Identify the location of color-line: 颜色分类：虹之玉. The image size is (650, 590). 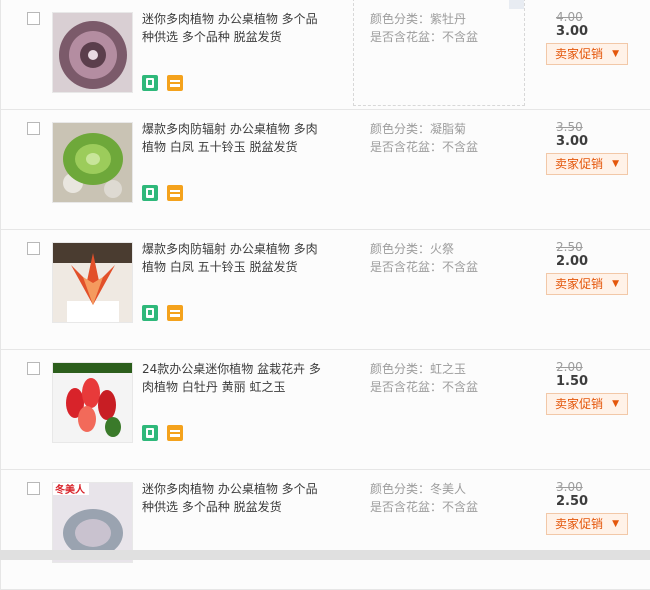
(424, 369).